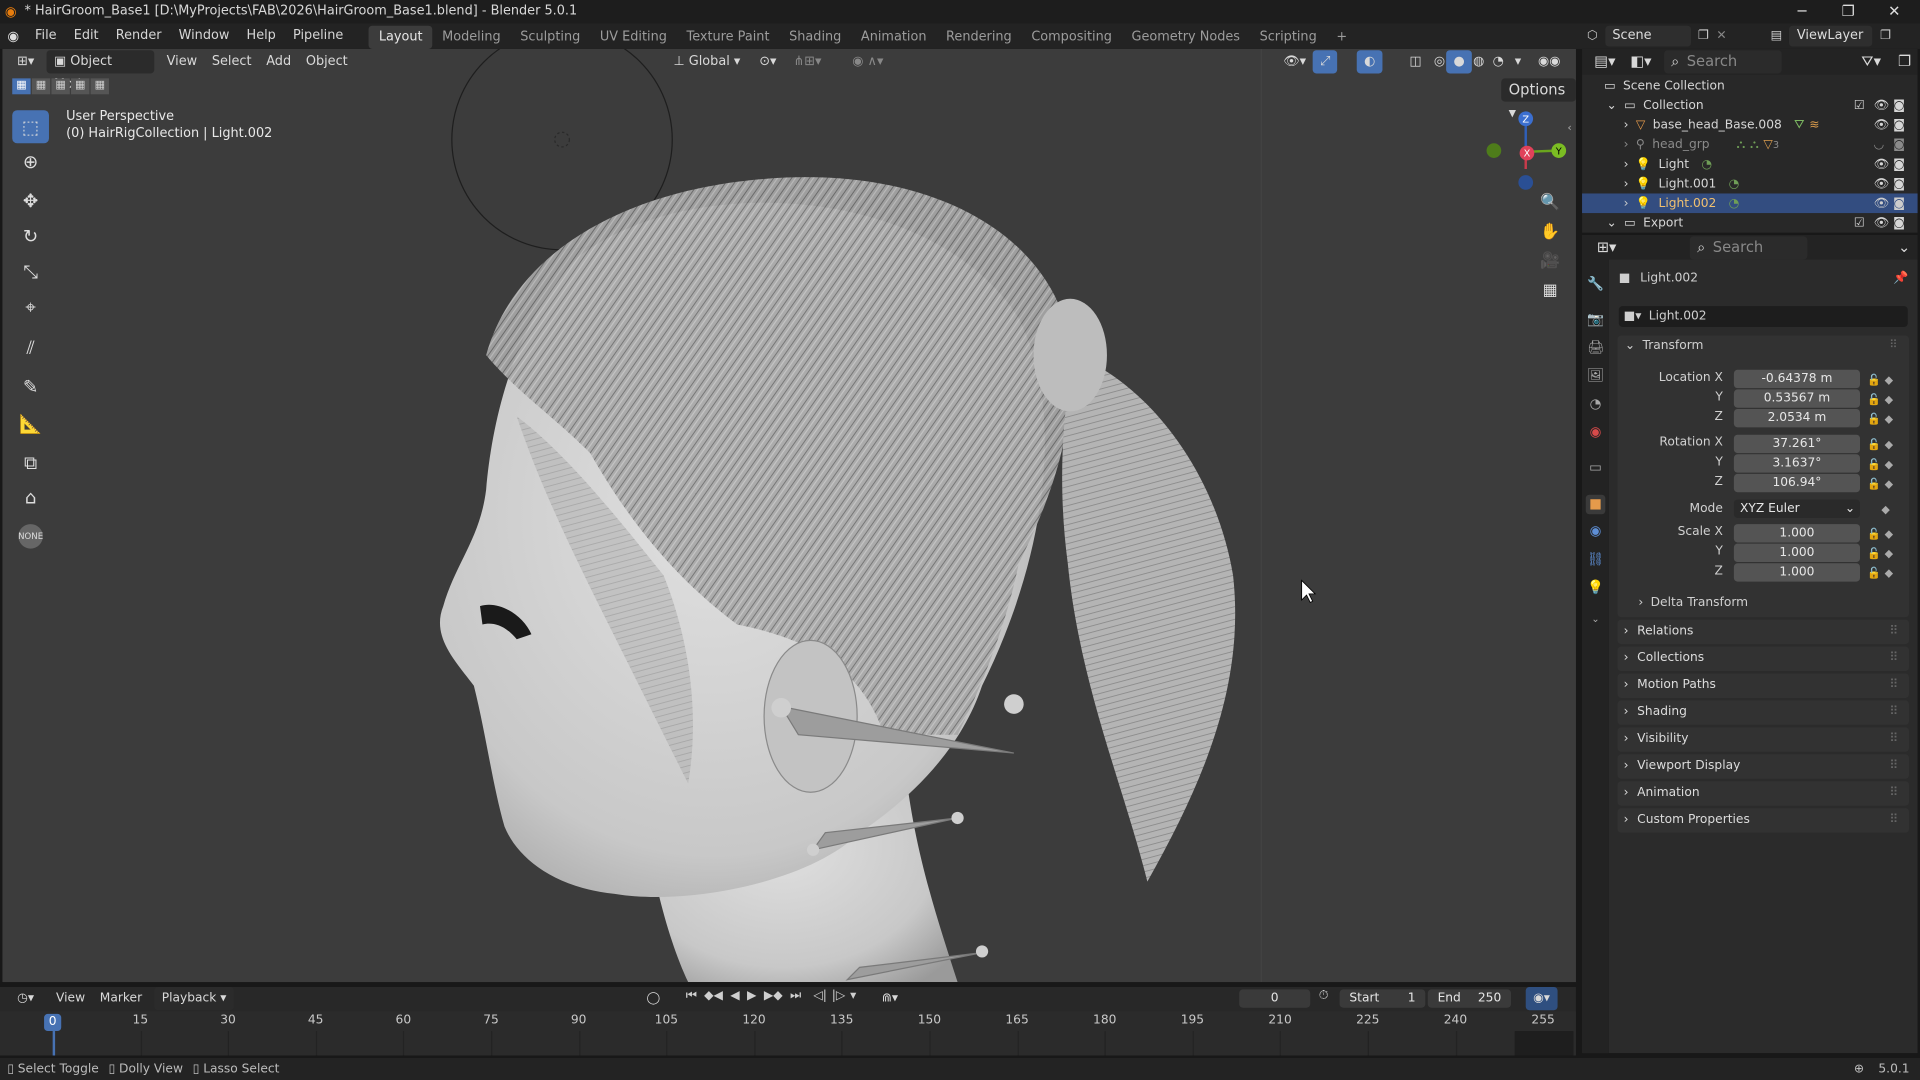  Describe the element at coordinates (1763, 793) in the screenshot. I see `animation-panel: › Animation ⠿` at that location.